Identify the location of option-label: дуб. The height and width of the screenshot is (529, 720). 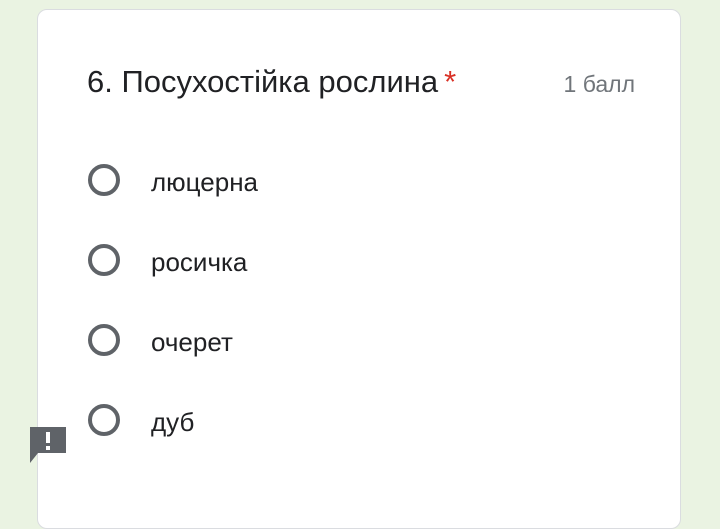
(173, 422).